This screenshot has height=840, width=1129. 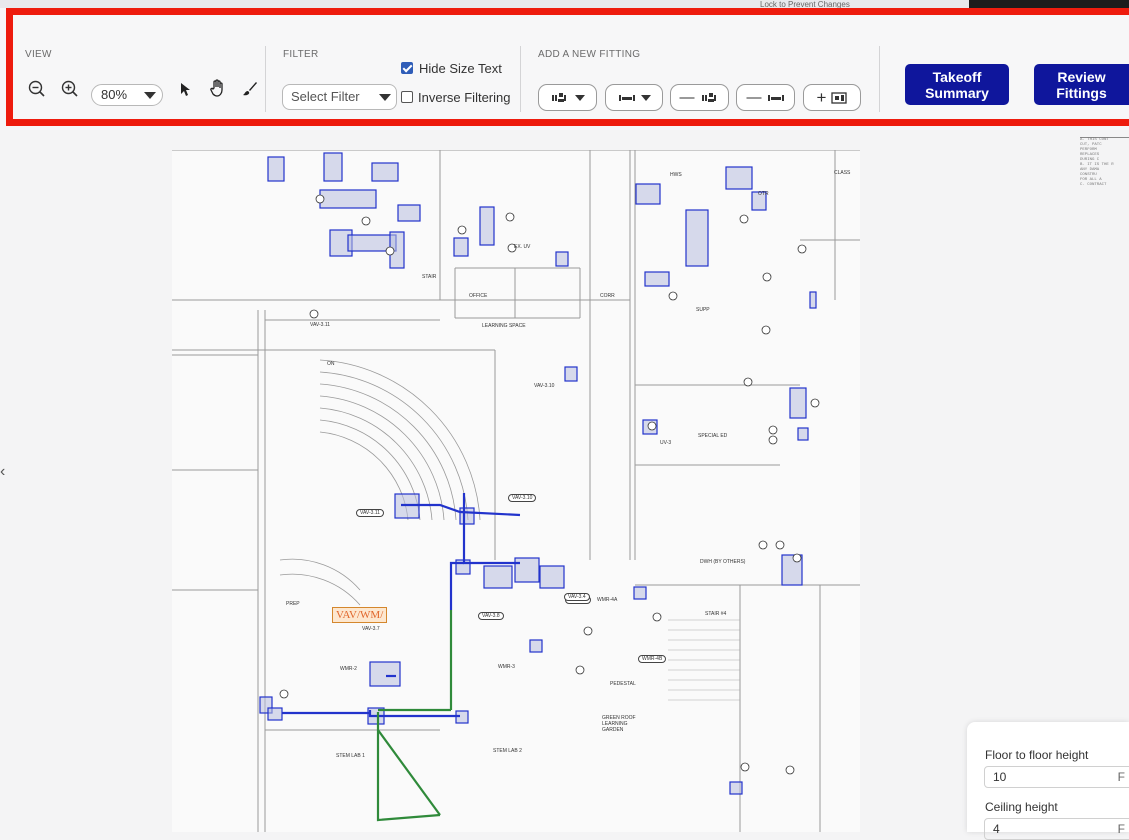 I want to click on drawing-label: GREEN ROOF LEARNING GARDEN, so click(x=619, y=724).